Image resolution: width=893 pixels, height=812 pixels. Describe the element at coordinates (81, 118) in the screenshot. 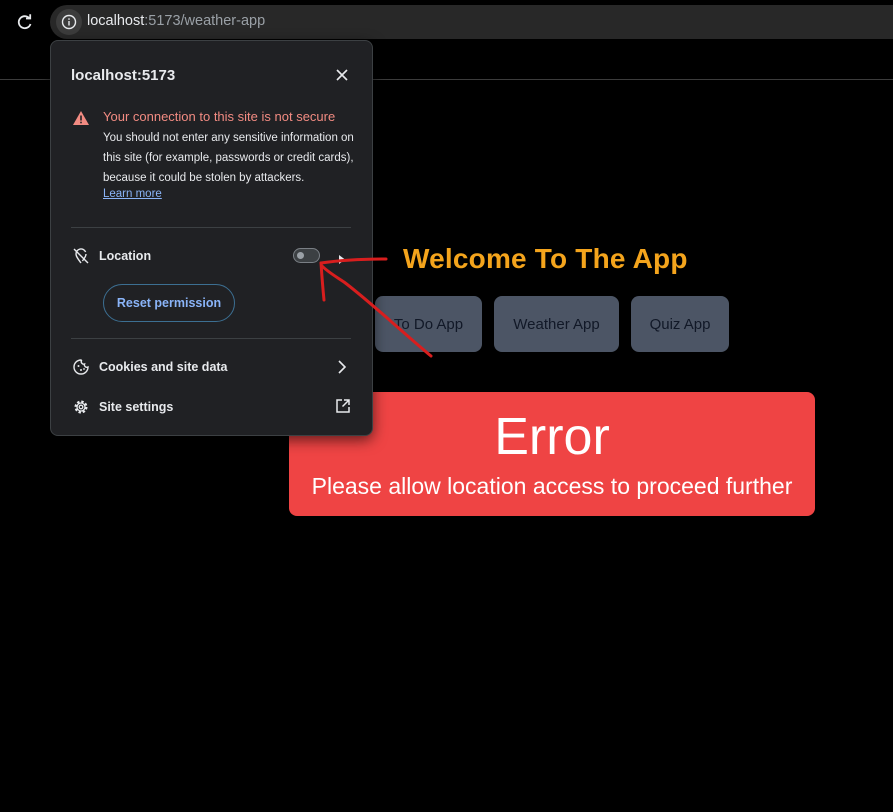

I see `warning-icon` at that location.